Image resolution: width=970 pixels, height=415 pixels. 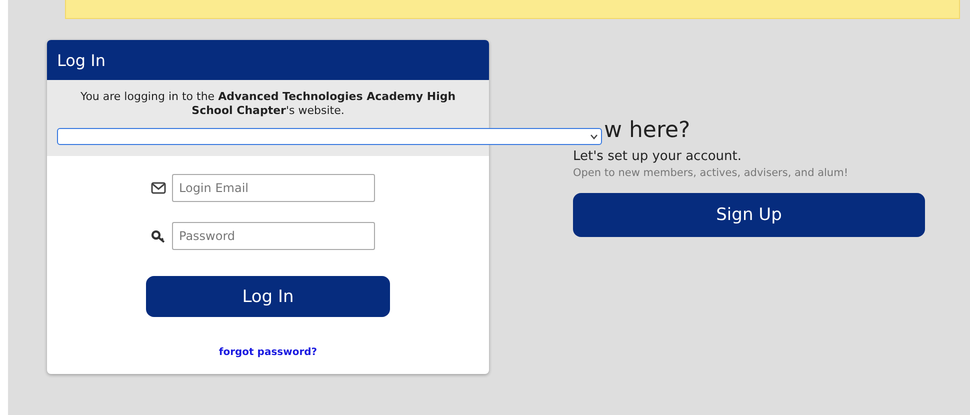 What do you see at coordinates (647, 130) in the screenshot?
I see `new-here-heading: w here?` at bounding box center [647, 130].